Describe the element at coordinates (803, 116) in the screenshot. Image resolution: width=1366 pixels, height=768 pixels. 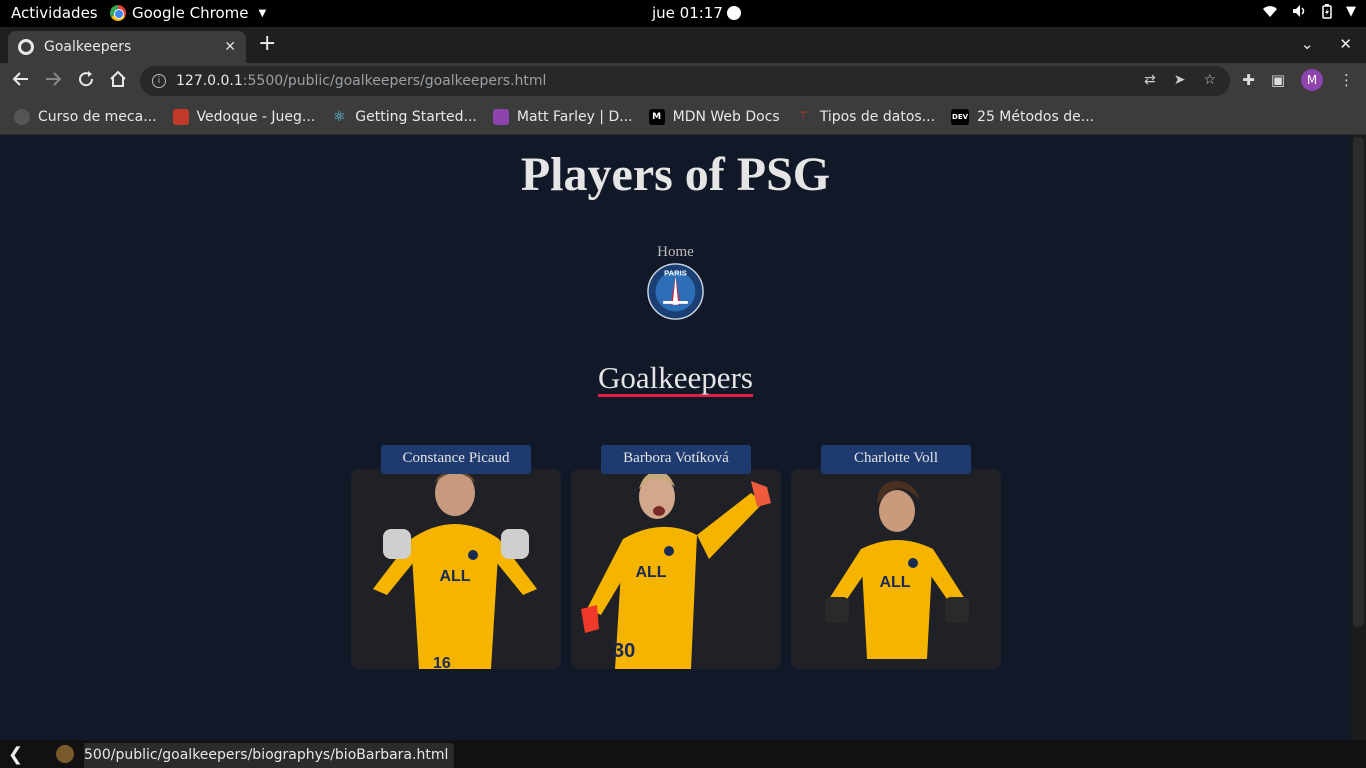
I see `tipos-icon: ⚚` at that location.